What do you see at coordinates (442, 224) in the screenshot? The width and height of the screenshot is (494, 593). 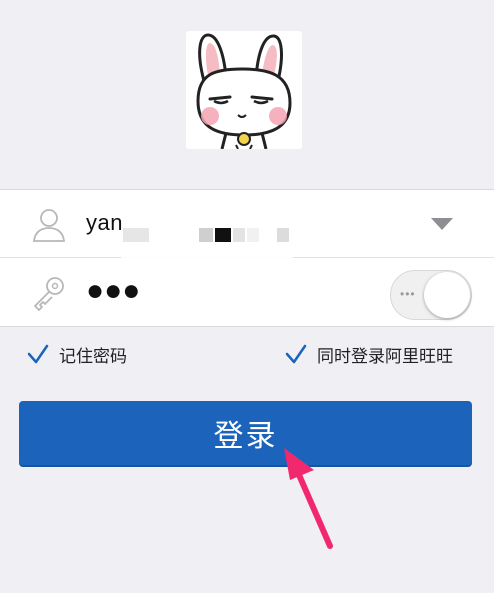 I see `triangle-down-icon` at bounding box center [442, 224].